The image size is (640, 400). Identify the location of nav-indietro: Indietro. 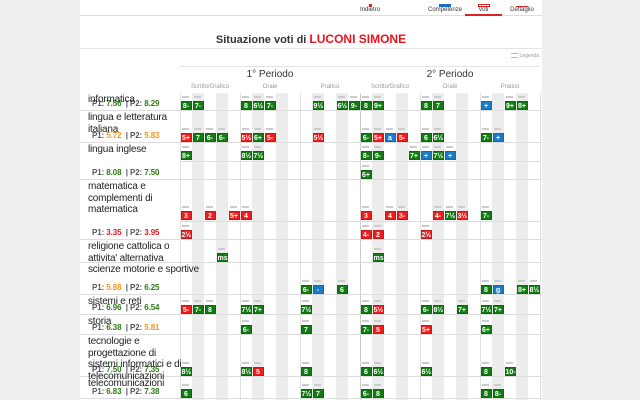
(370, 8).